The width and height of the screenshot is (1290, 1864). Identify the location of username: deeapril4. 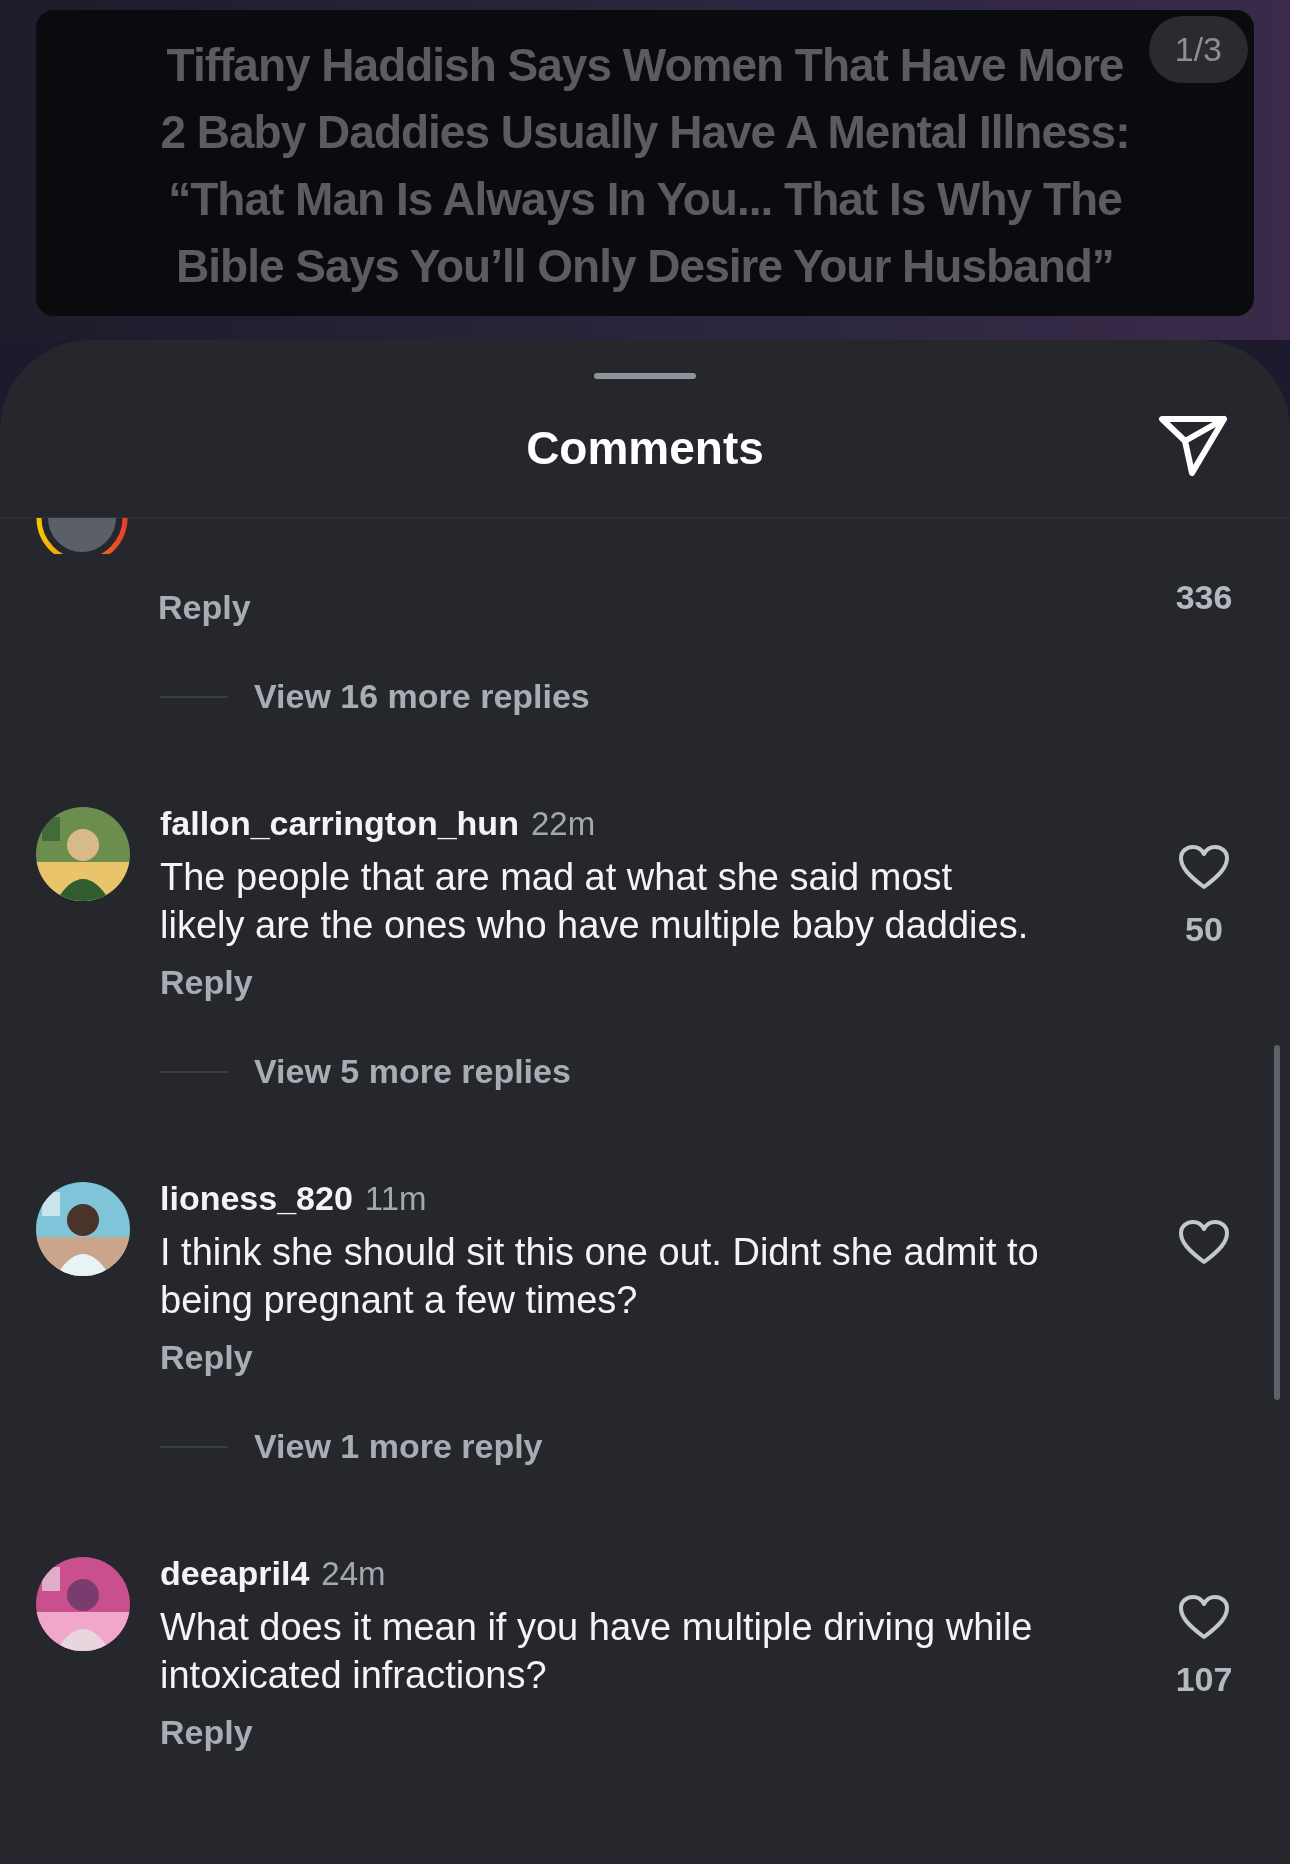
(235, 1573).